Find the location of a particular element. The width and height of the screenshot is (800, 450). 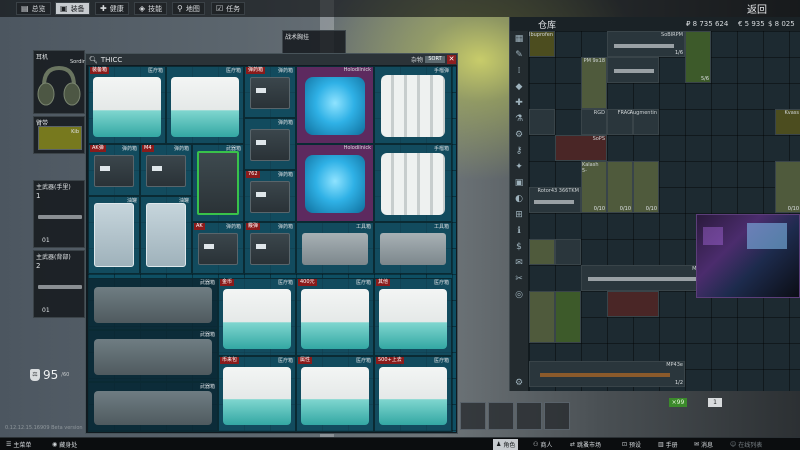

stash-item: RGD is located at coordinates (594, 122).